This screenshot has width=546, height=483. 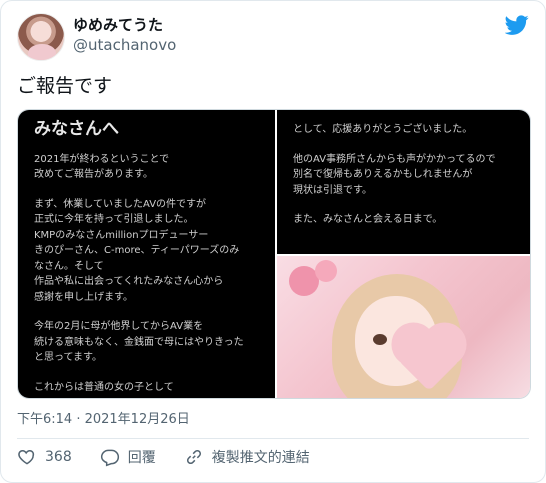 What do you see at coordinates (109, 458) in the screenshot?
I see `reply-icon` at bounding box center [109, 458].